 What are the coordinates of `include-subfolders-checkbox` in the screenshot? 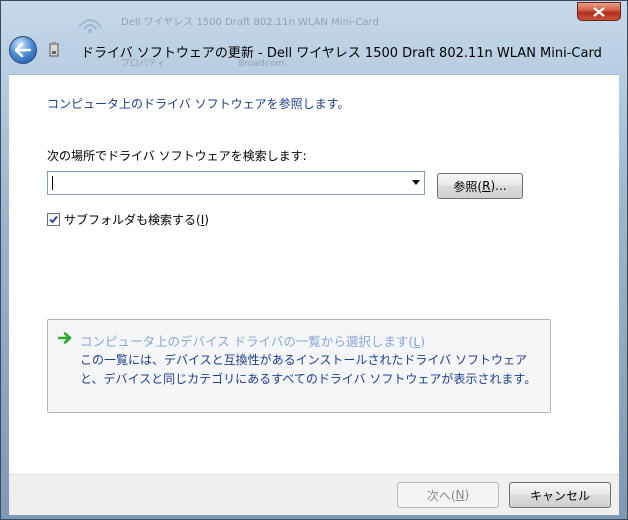 It's located at (53, 219).